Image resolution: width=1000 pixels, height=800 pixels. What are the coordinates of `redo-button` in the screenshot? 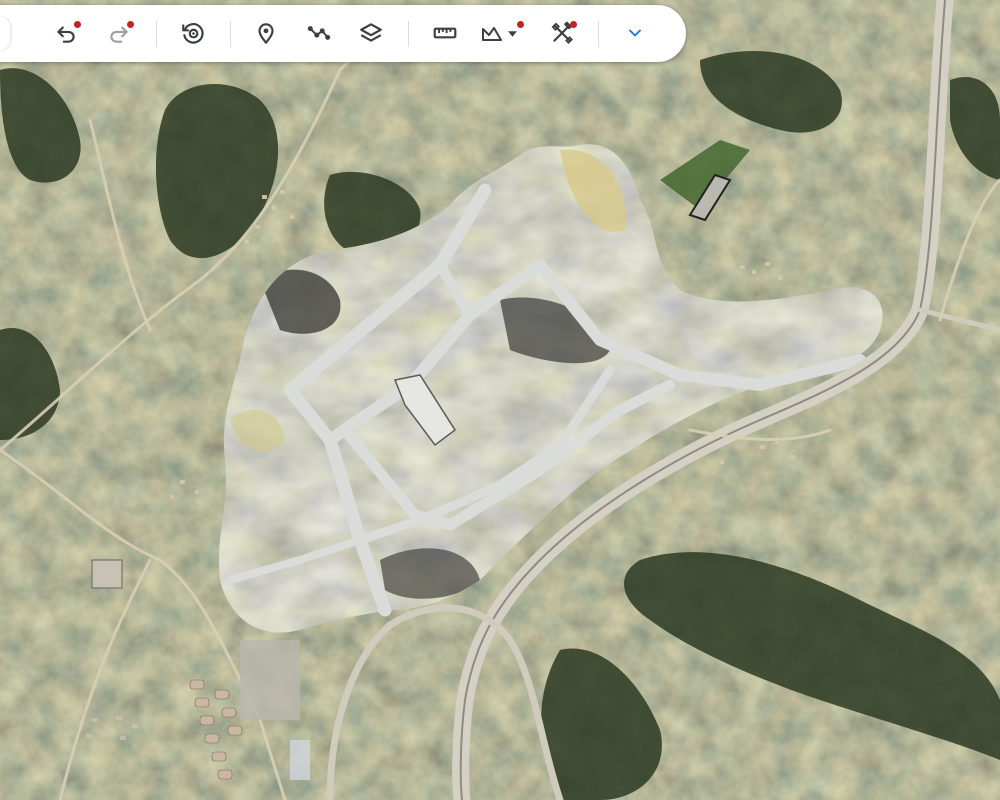 It's located at (119, 33).